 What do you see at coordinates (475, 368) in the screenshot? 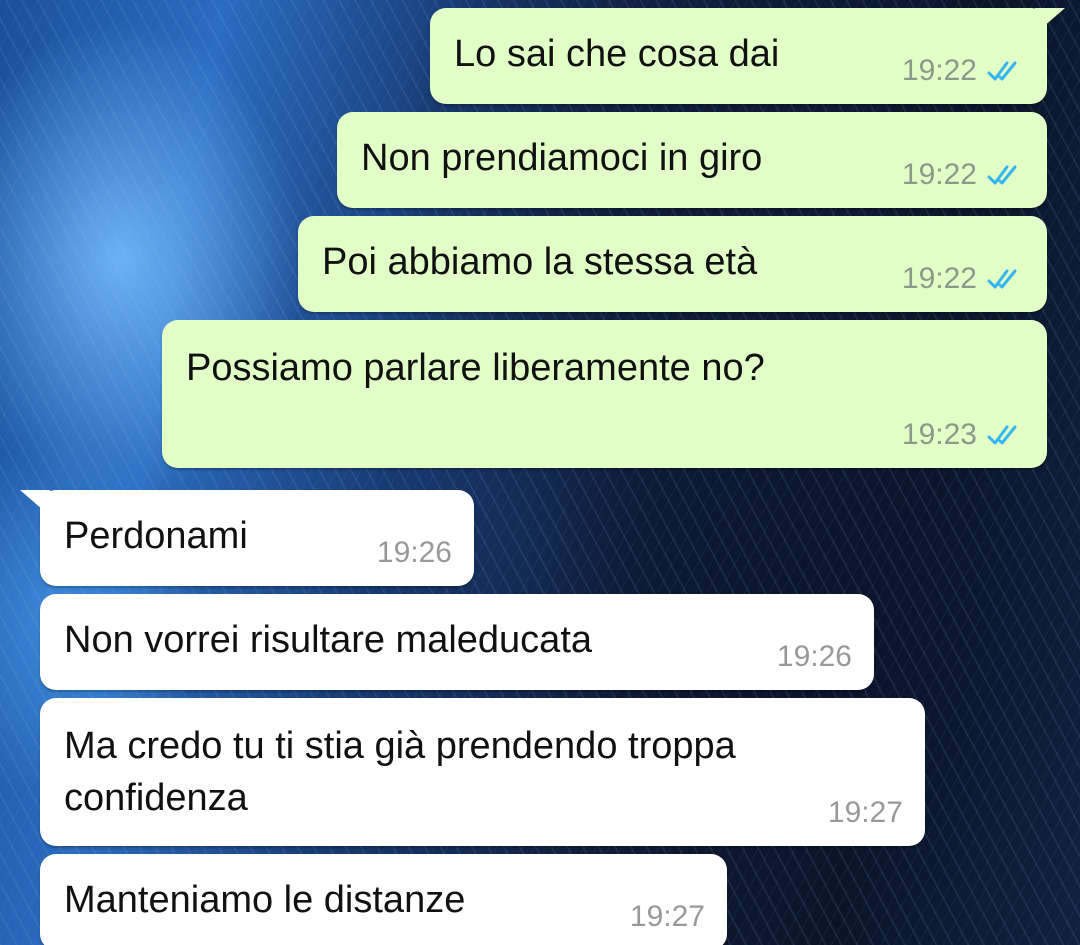
I see `message-text: Possiamo parlare liberamente no?` at bounding box center [475, 368].